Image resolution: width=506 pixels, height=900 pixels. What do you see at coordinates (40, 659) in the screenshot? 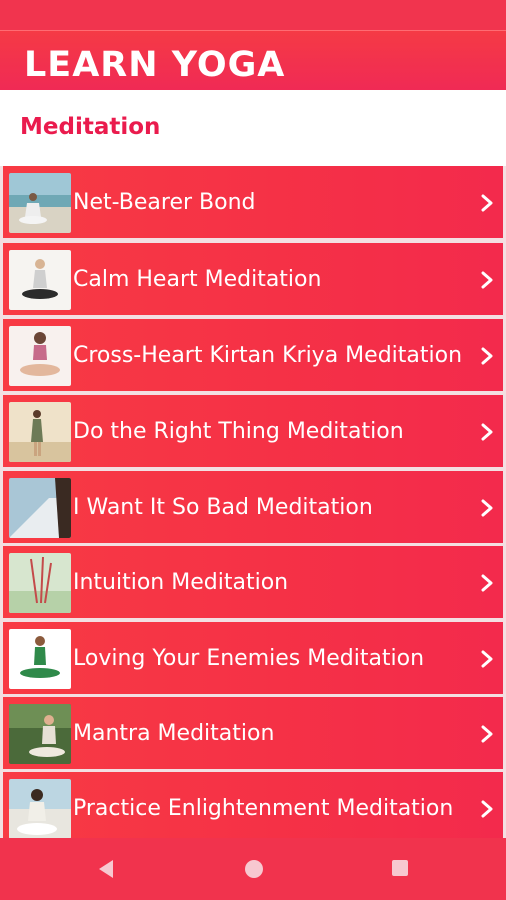
I see `green-outfit-pose-thumbnail` at bounding box center [40, 659].